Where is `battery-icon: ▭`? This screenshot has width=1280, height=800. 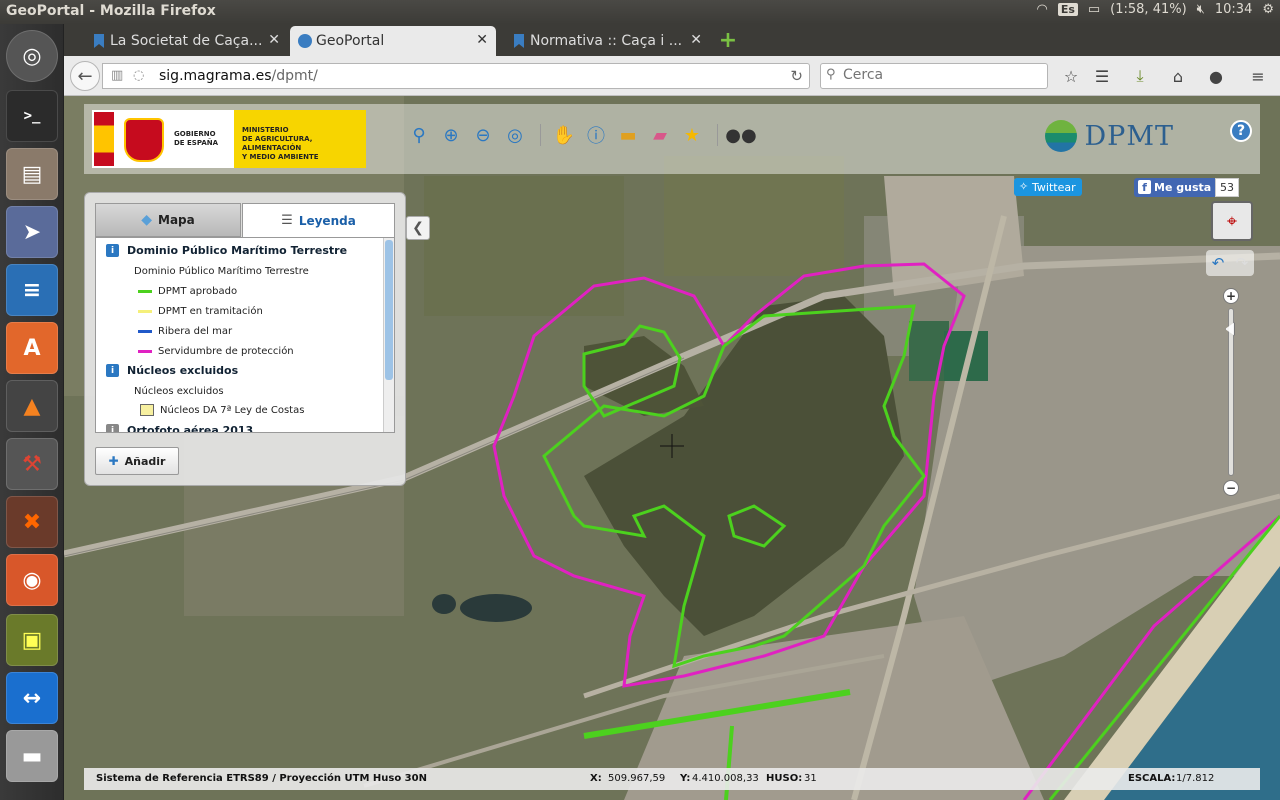 battery-icon: ▭ is located at coordinates (1094, 9).